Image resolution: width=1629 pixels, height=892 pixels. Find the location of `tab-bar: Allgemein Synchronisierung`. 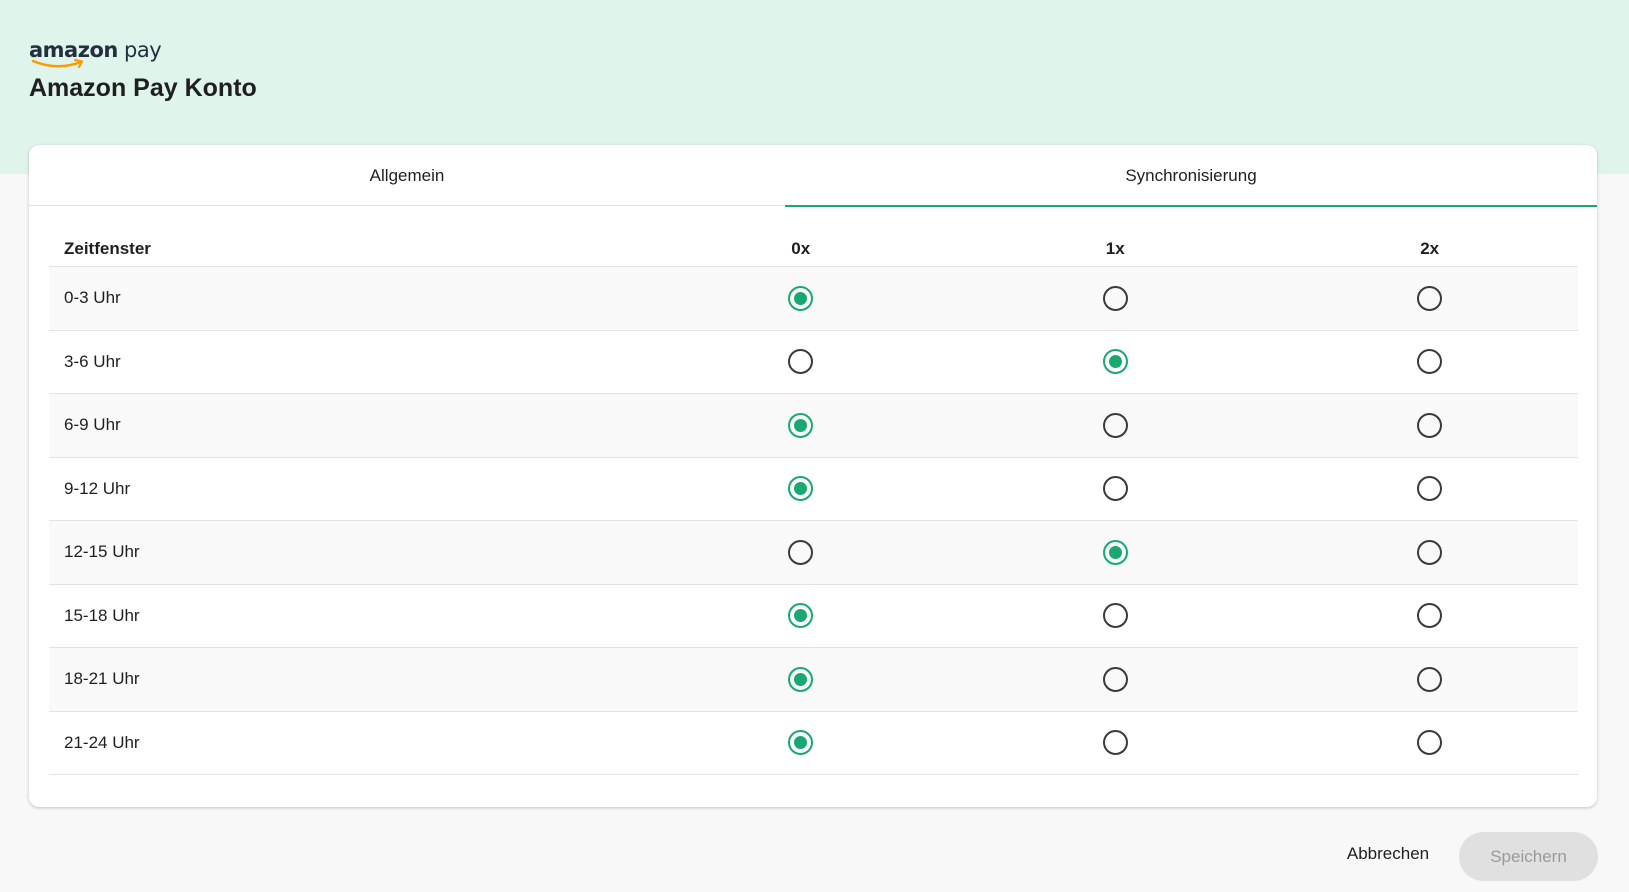

tab-bar: Allgemein Synchronisierung is located at coordinates (813, 176).